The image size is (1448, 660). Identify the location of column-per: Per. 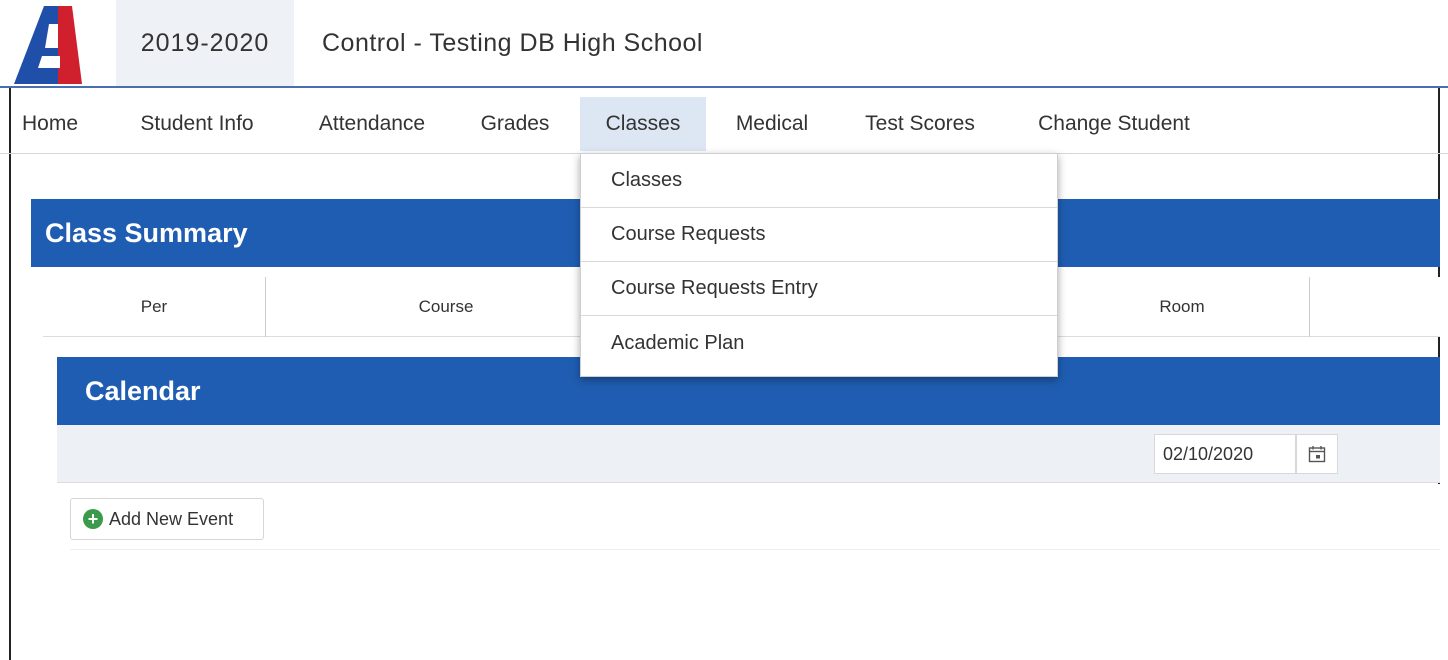
(154, 307).